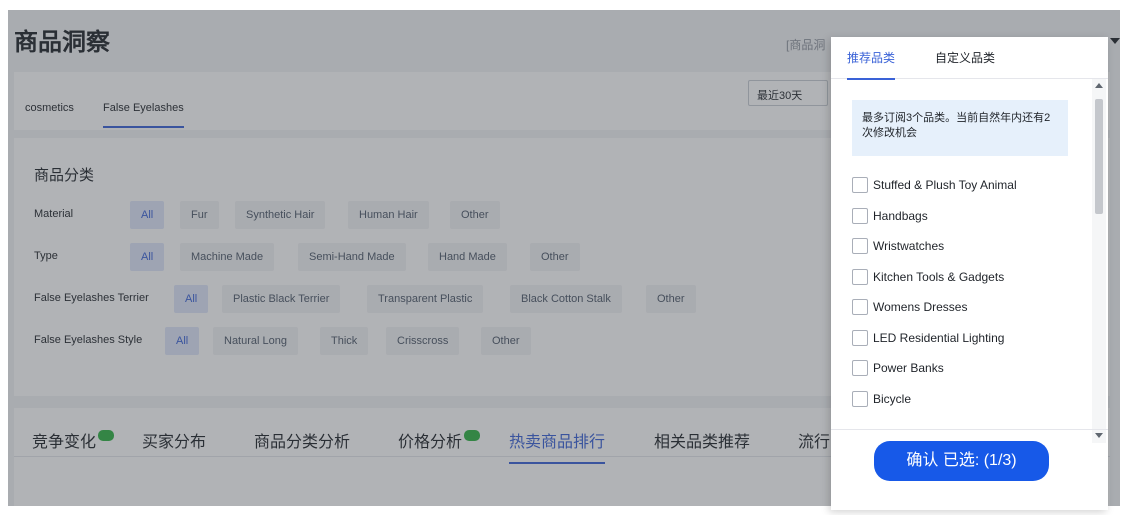 The width and height of the screenshot is (1140, 515). I want to click on panel-tabs: 推荐品类 自定义品类, so click(969, 58).